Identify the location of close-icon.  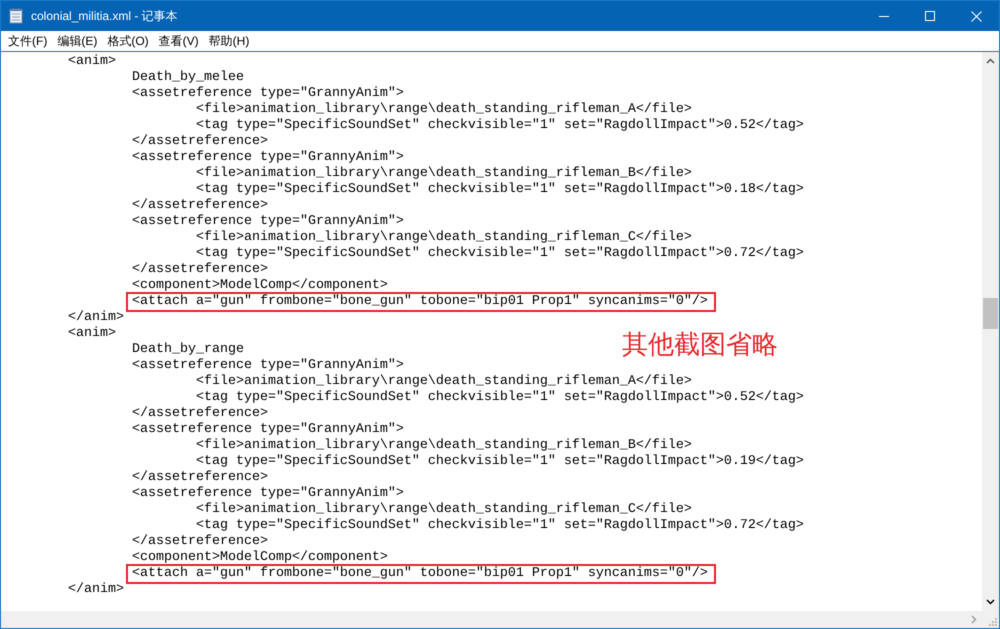
(976, 16).